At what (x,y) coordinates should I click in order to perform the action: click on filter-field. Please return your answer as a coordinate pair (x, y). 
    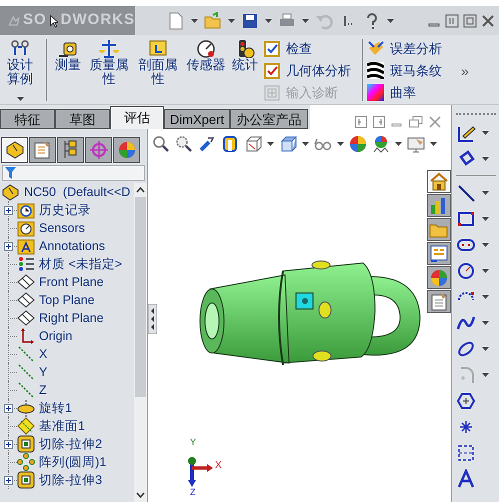
    Looking at the image, I should click on (73, 173).